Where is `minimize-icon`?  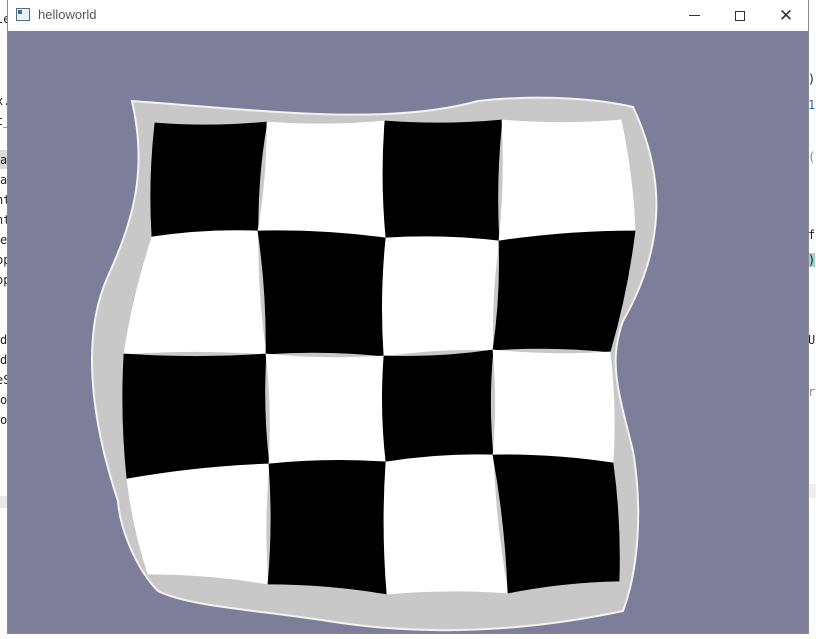
minimize-icon is located at coordinates (694, 15).